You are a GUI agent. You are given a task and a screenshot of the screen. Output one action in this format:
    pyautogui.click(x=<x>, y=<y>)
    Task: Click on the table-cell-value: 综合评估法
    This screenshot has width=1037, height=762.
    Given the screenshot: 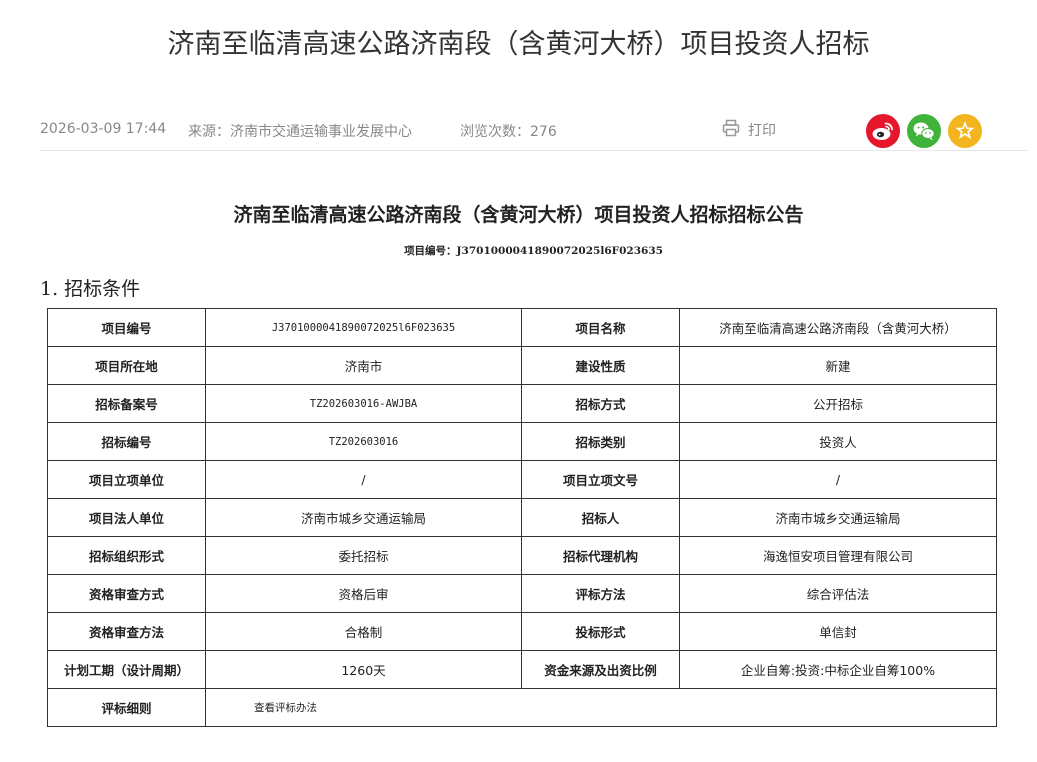 What is the action you would take?
    pyautogui.click(x=838, y=593)
    